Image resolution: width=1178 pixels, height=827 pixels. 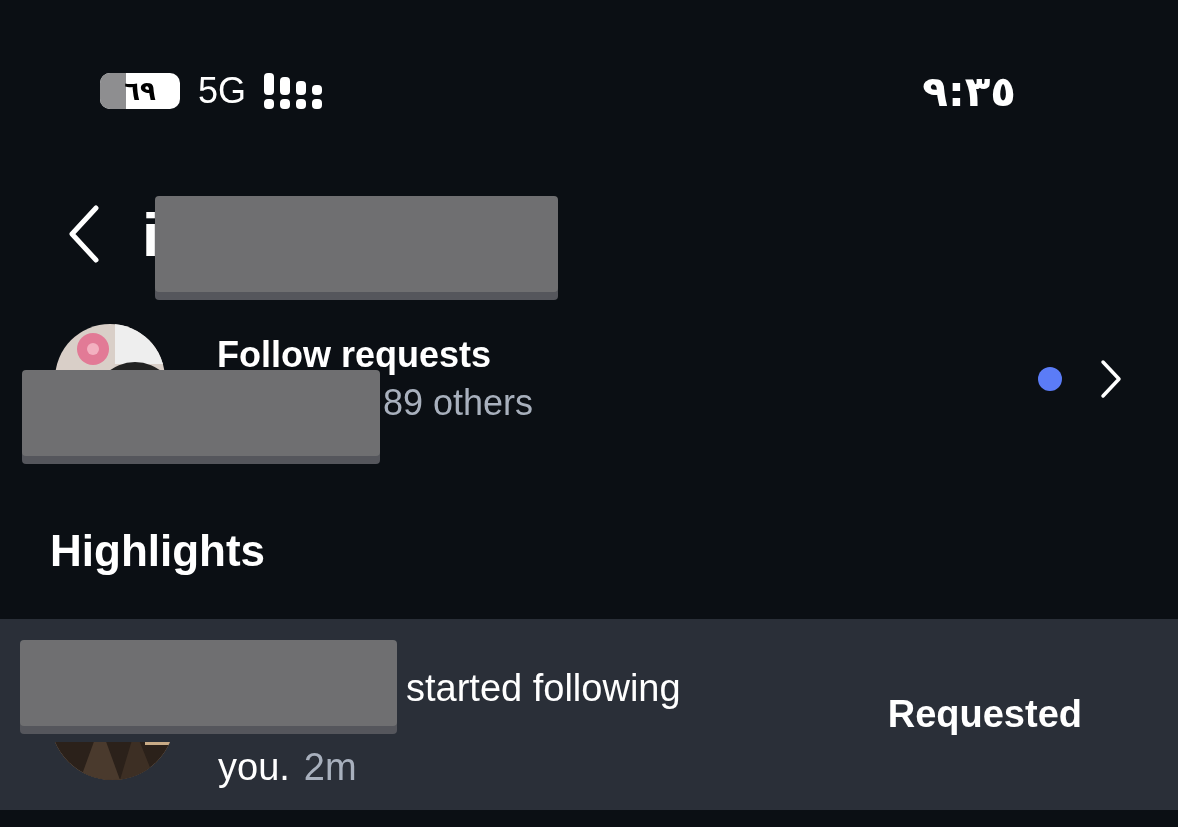 I want to click on chevron-icon, so click(x=1111, y=379).